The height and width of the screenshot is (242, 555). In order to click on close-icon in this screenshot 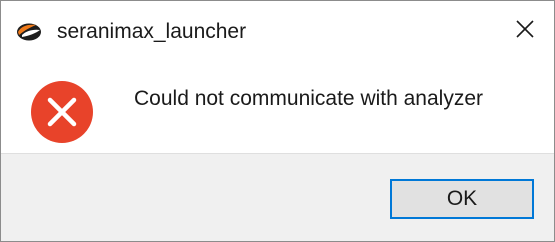, I will do `click(525, 31)`.